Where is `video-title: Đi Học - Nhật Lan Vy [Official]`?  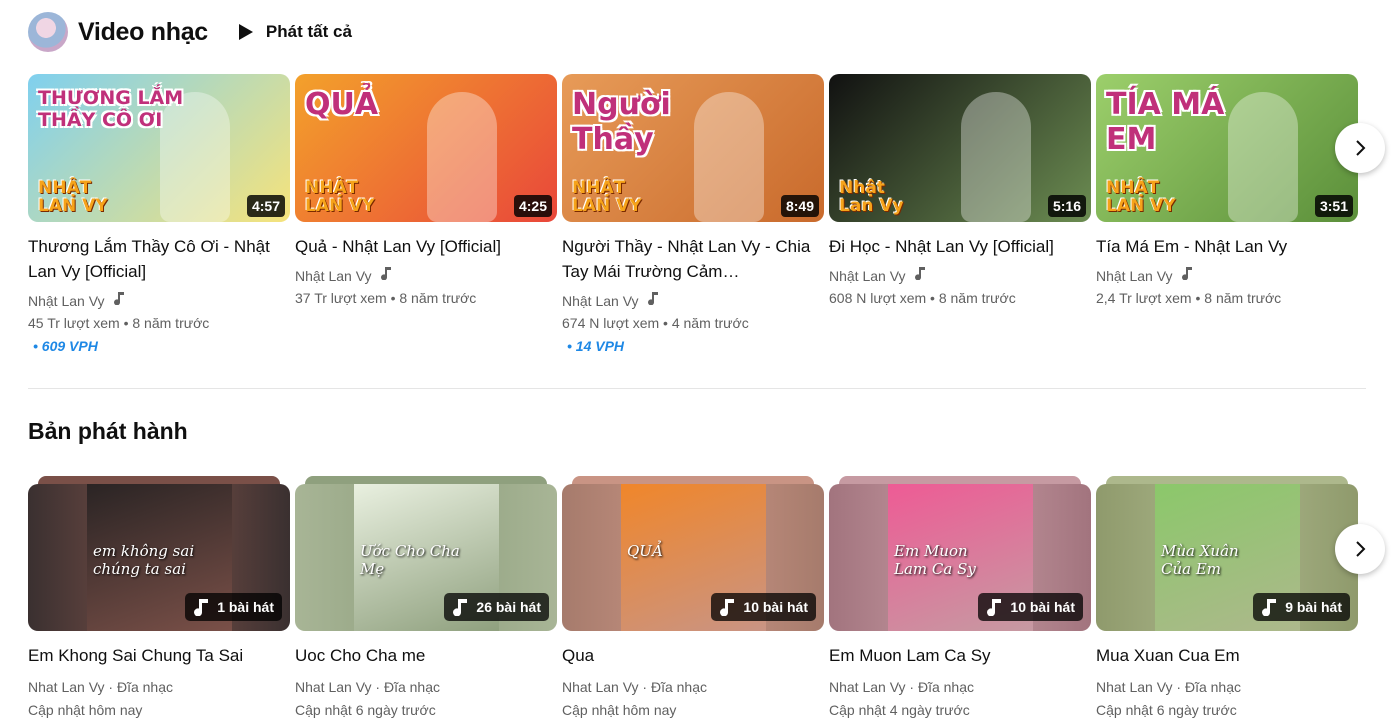 video-title: Đi Học - Nhật Lan Vy [Official] is located at coordinates (960, 246).